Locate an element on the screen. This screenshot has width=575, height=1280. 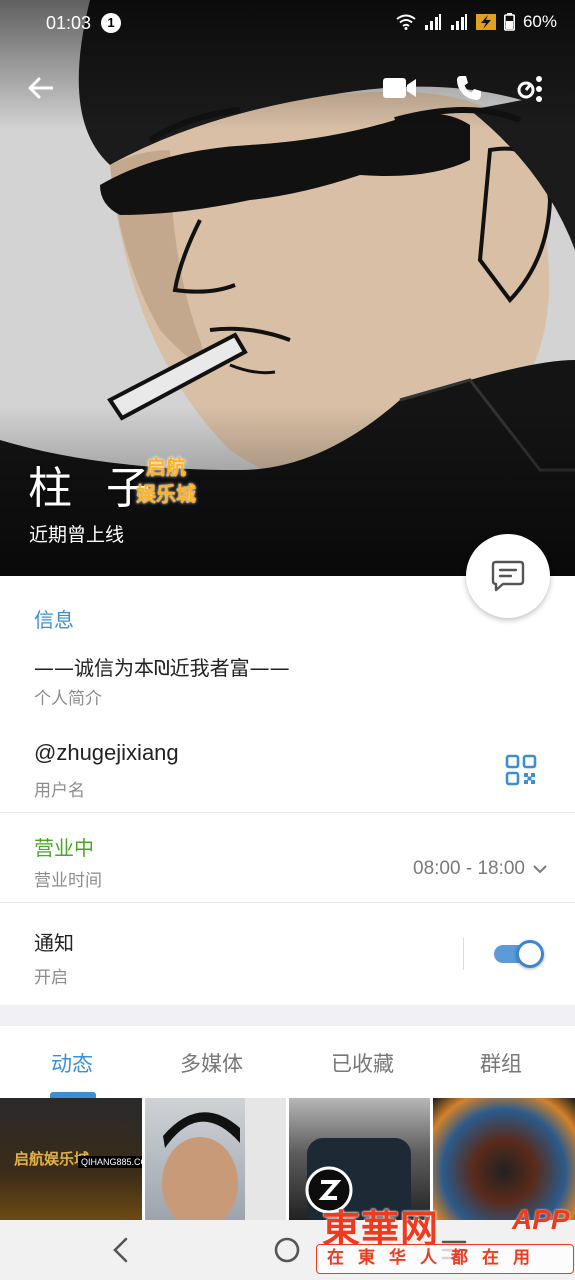
bio-label: 个人简介 is located at coordinates (68, 699).